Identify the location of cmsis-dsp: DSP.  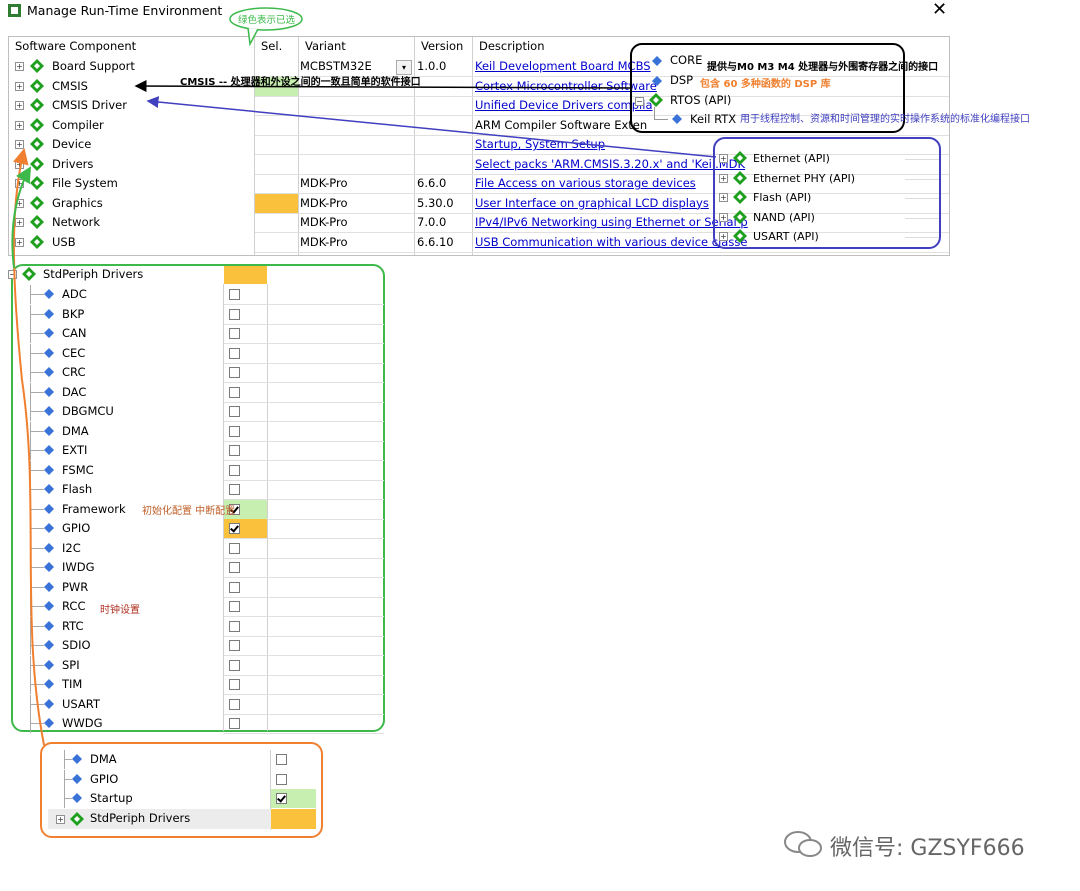
(681, 80).